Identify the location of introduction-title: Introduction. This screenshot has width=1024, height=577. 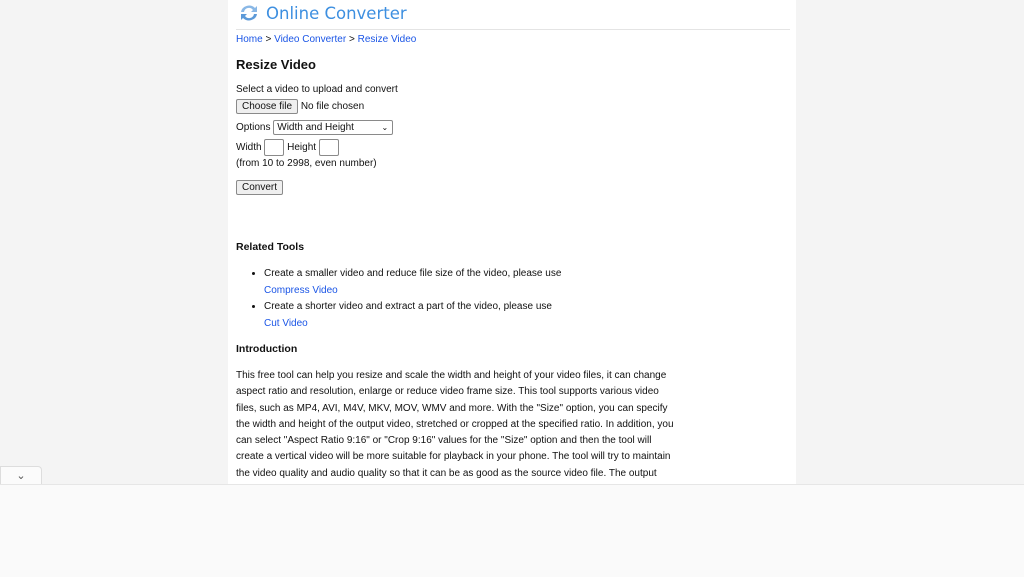
(267, 349).